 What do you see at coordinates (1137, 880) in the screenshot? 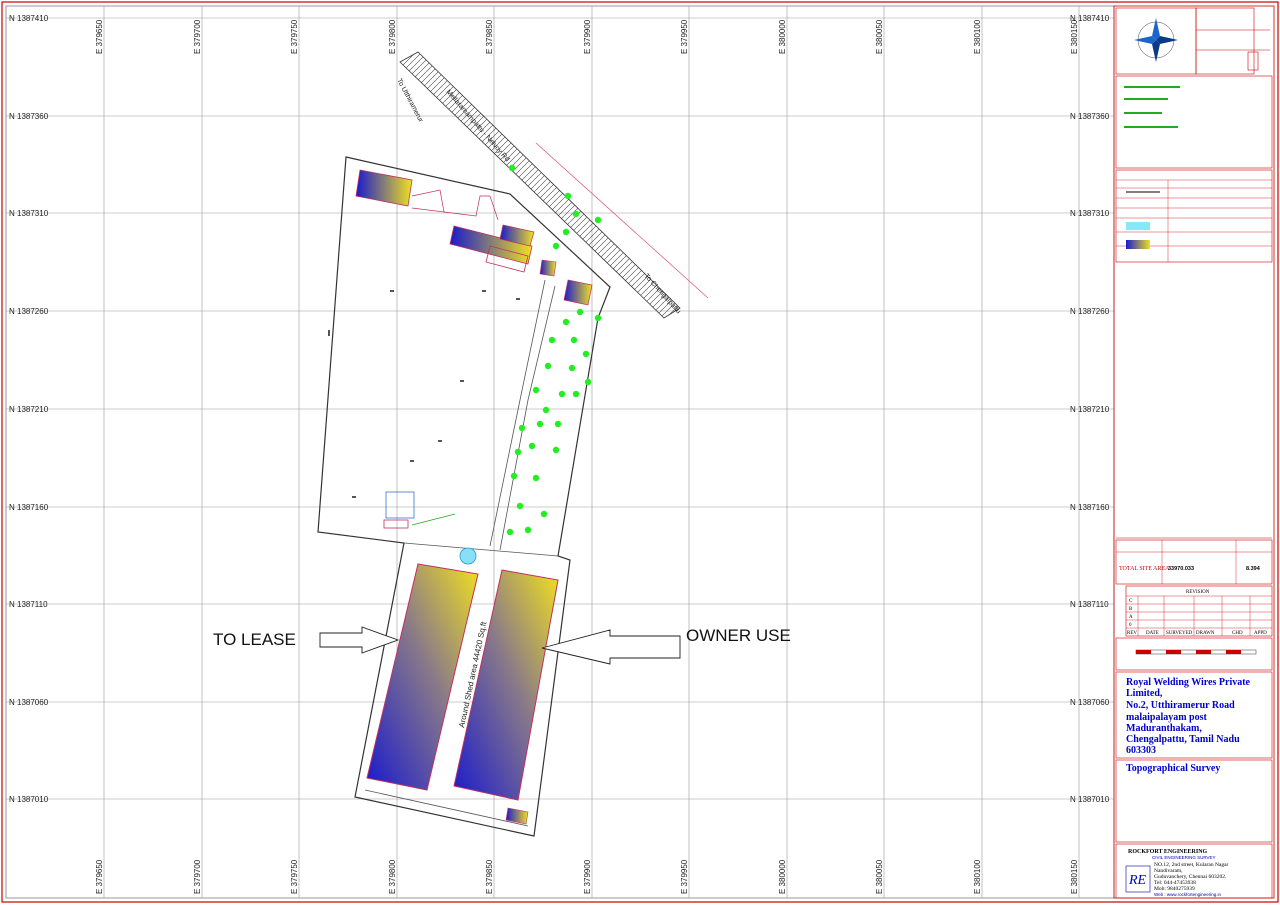
I see `svg-text: RE` at bounding box center [1137, 880].